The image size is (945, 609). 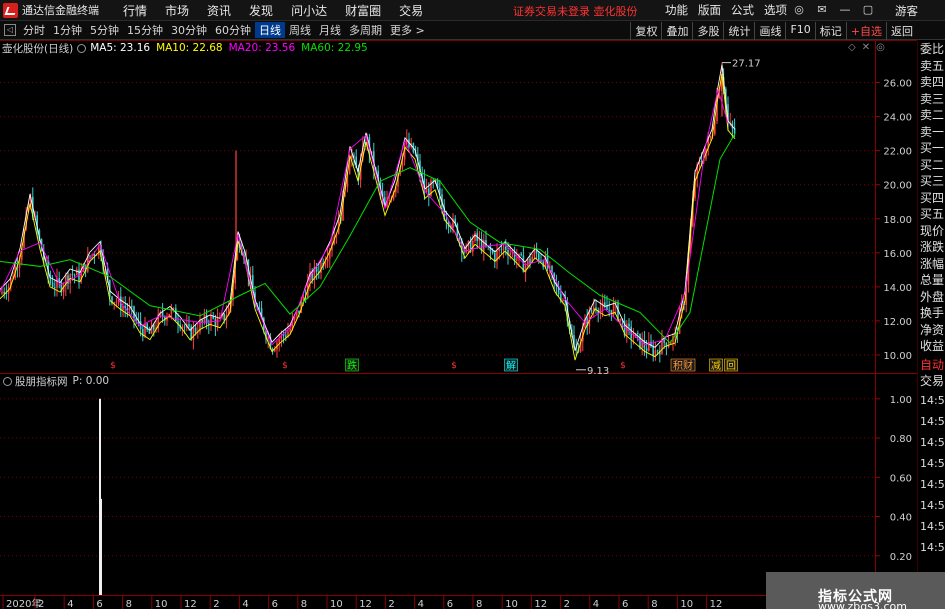 I want to click on sub-y-tick-label-1: 0.40, so click(x=901, y=518).